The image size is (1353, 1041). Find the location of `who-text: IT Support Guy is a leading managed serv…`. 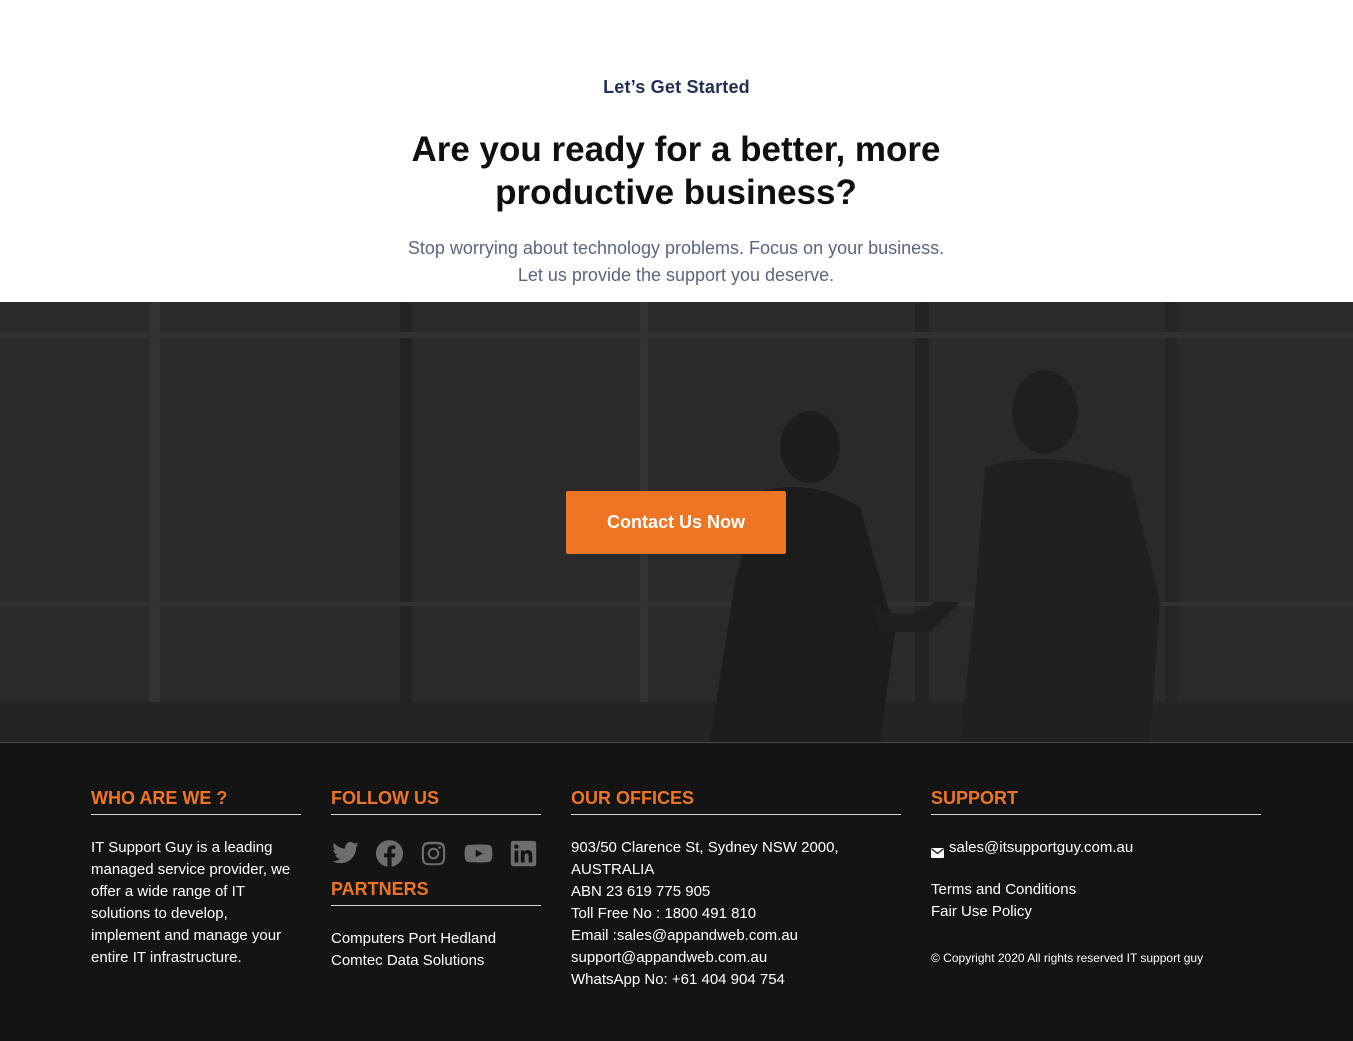

who-text: IT Support Guy is a leading managed serv… is located at coordinates (191, 902).